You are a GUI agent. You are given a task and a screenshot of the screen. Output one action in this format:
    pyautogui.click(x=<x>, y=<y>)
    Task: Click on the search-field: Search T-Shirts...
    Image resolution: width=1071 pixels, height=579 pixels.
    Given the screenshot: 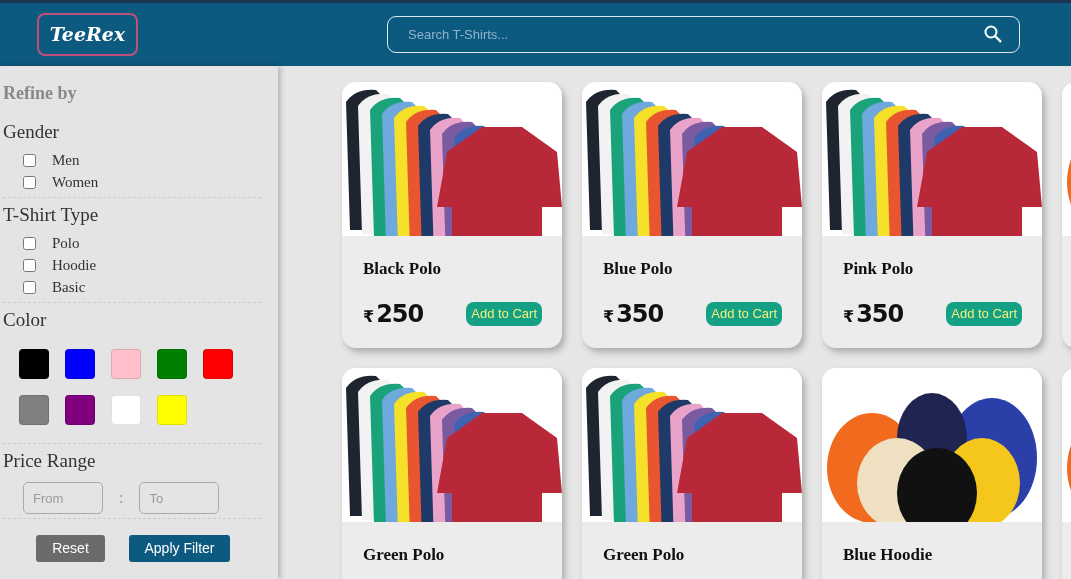 What is the action you would take?
    pyautogui.click(x=703, y=34)
    